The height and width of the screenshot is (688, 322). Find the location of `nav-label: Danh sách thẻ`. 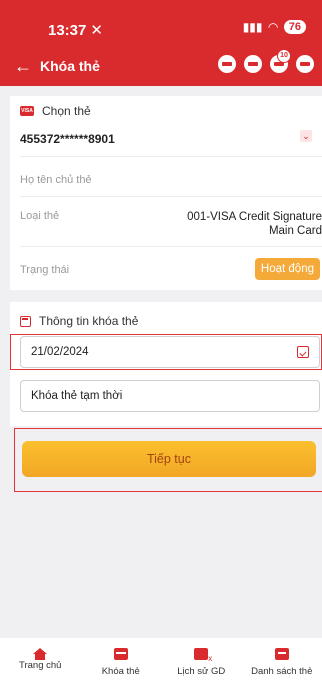

nav-label: Danh sách thẻ is located at coordinates (282, 671).